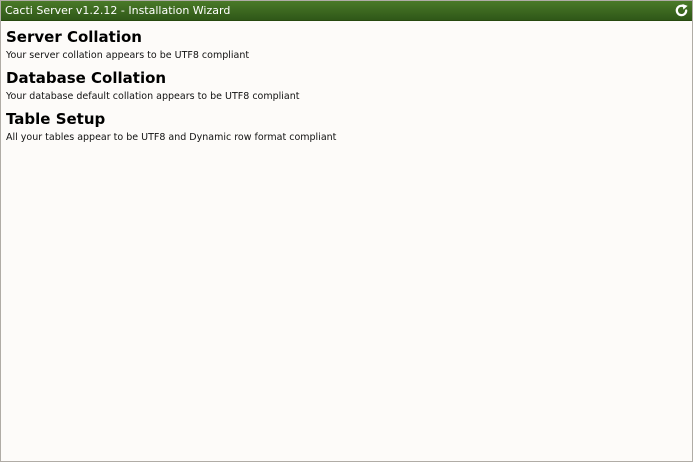 Image resolution: width=693 pixels, height=462 pixels. What do you see at coordinates (86, 78) in the screenshot?
I see `database-collation-heading: Database Collation` at bounding box center [86, 78].